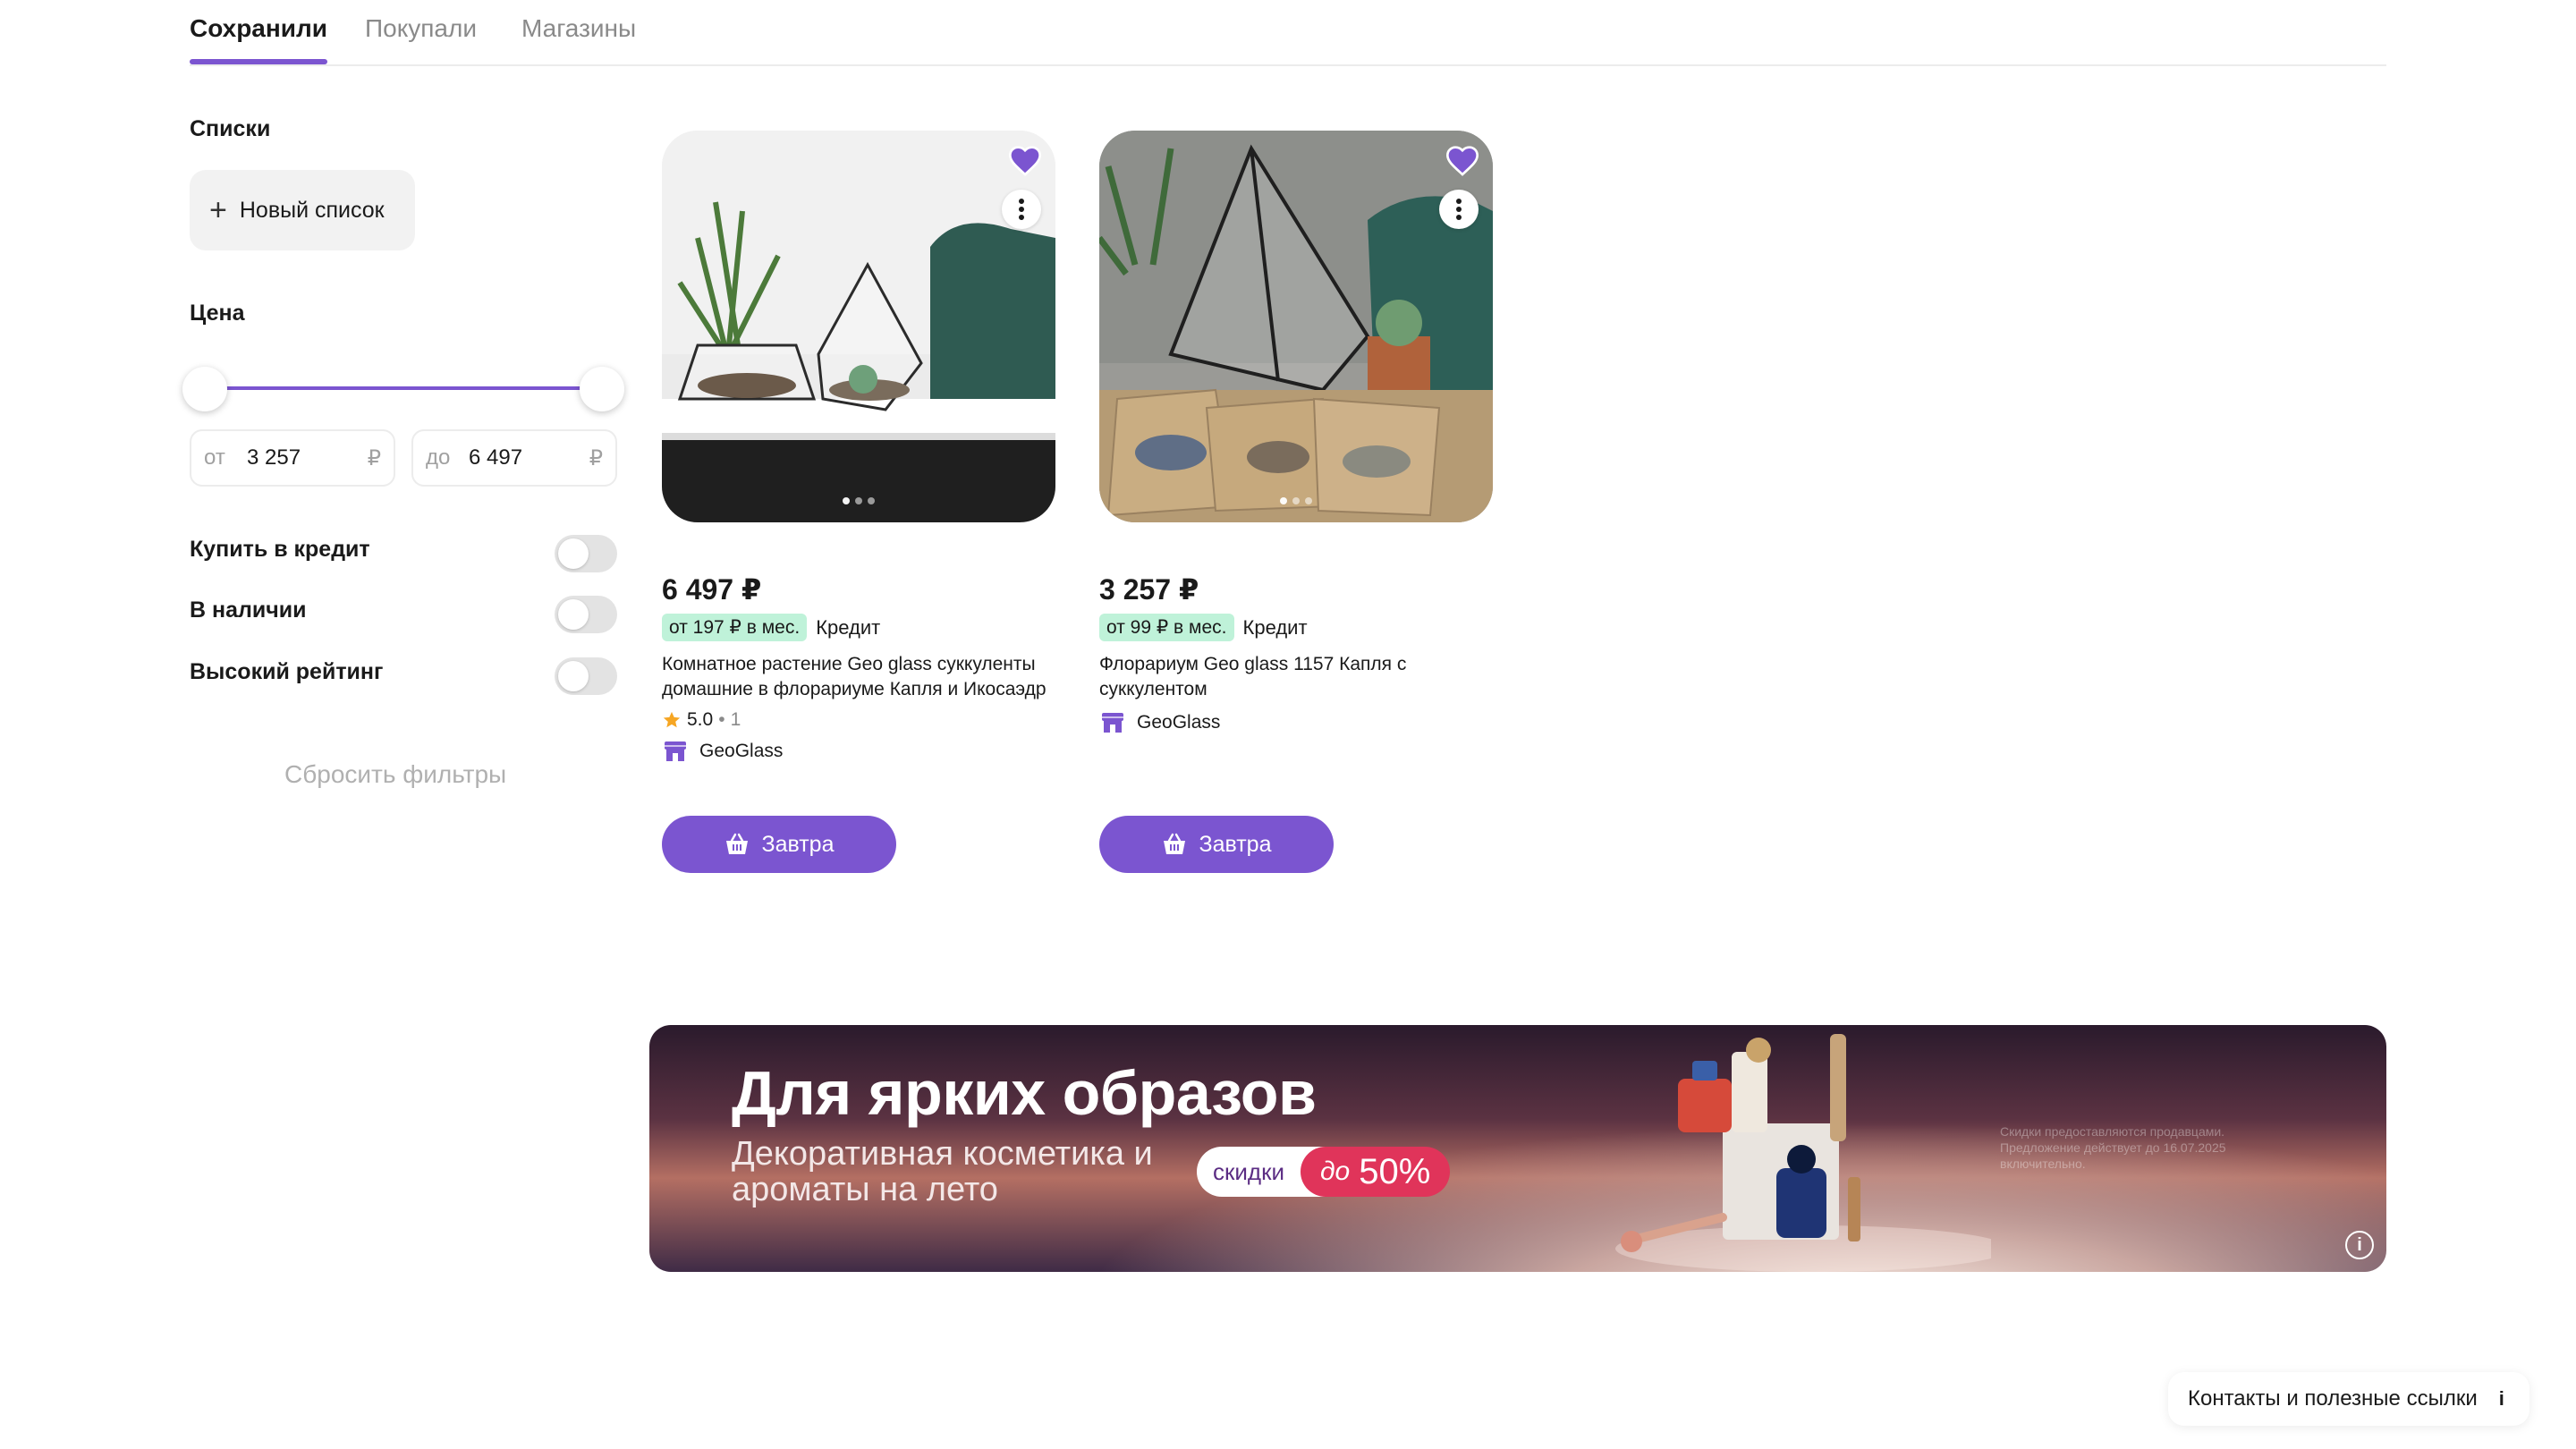 This screenshot has height=1449, width=2576. I want to click on product-price: 6 497 ₽, so click(712, 589).